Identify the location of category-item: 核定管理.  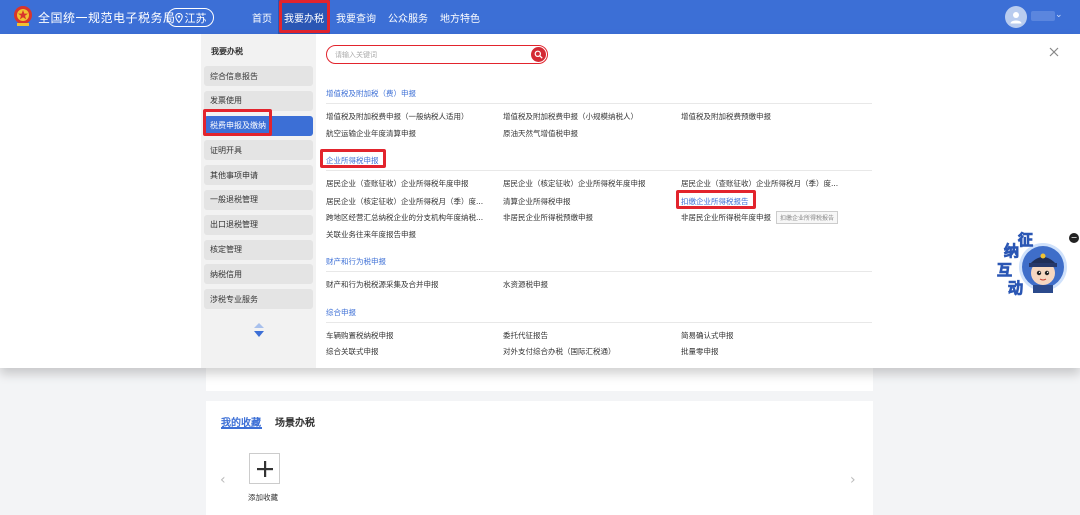
(258, 249).